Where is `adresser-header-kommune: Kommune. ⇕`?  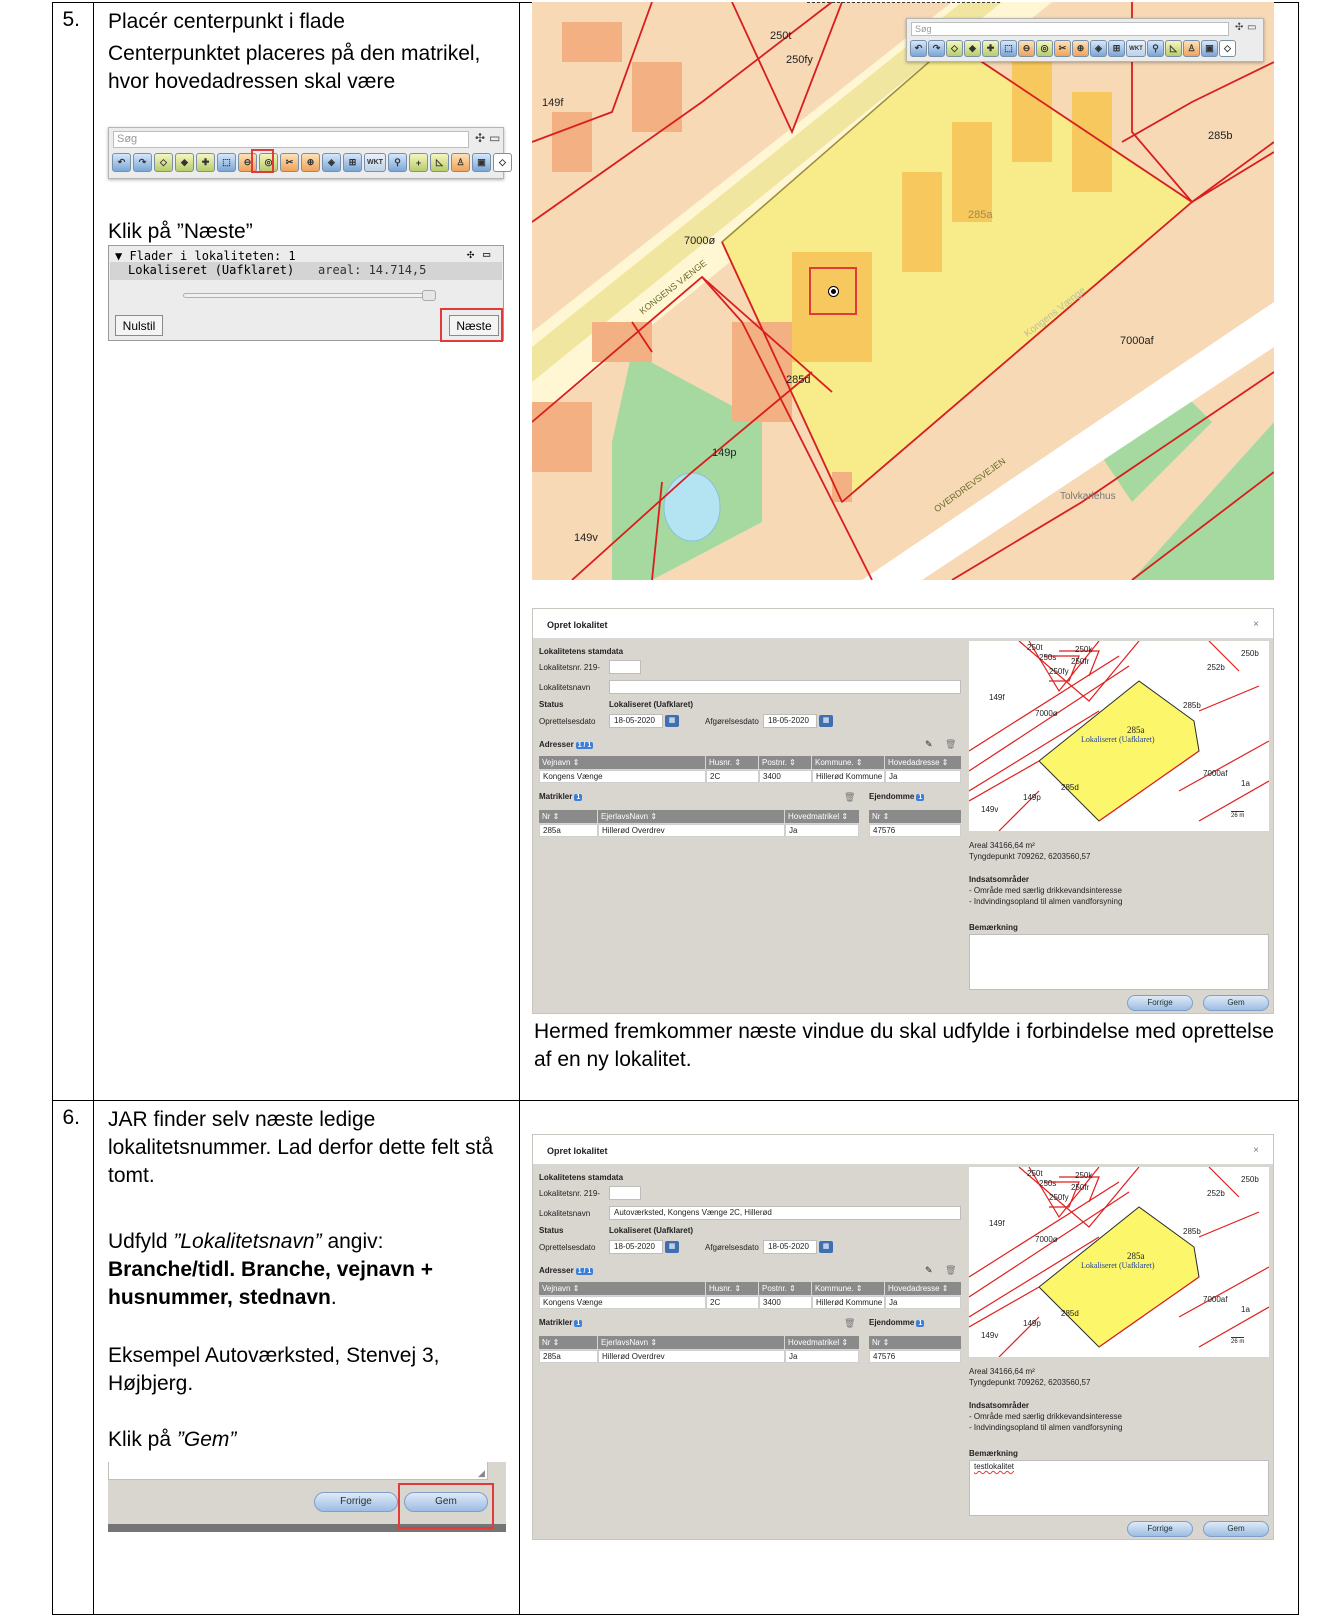
adresser-header-kommune: Kommune. ⇕ is located at coordinates (848, 1288).